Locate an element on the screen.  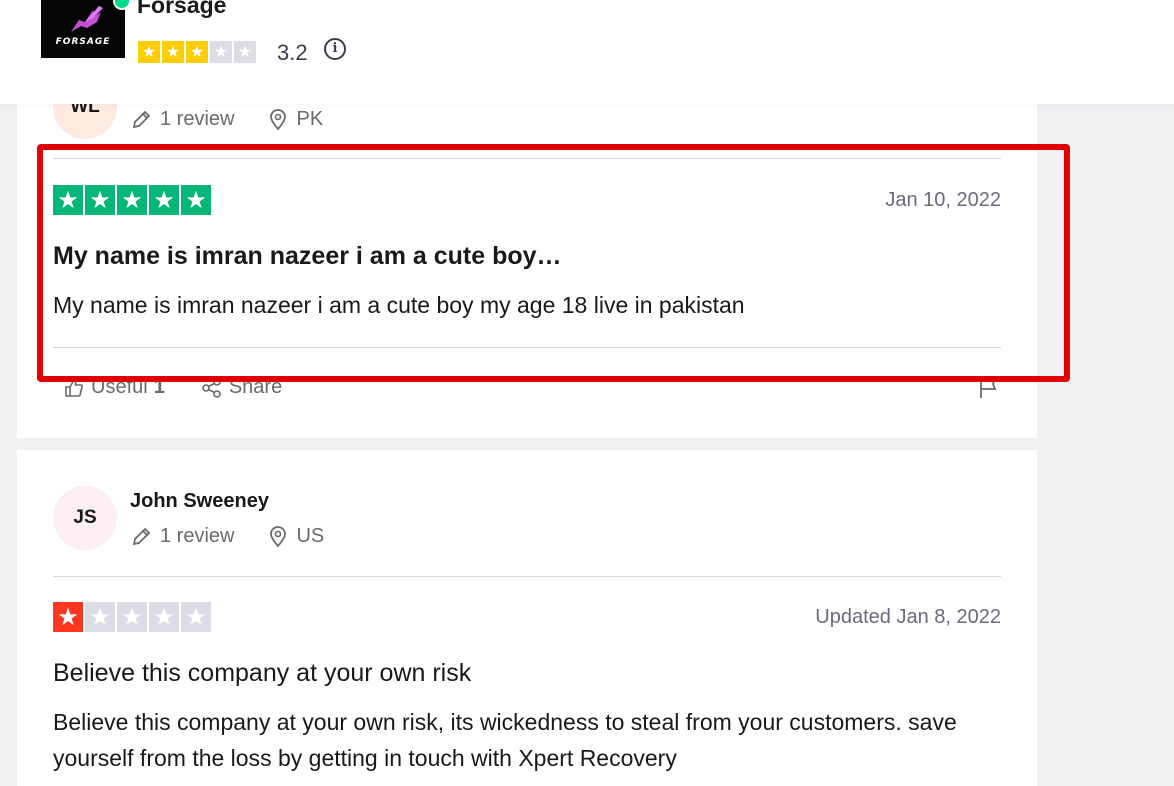
company-header: FORSAGE Forsage ★ ★ ★ ★ ★ 3.2 i is located at coordinates (587, 52).